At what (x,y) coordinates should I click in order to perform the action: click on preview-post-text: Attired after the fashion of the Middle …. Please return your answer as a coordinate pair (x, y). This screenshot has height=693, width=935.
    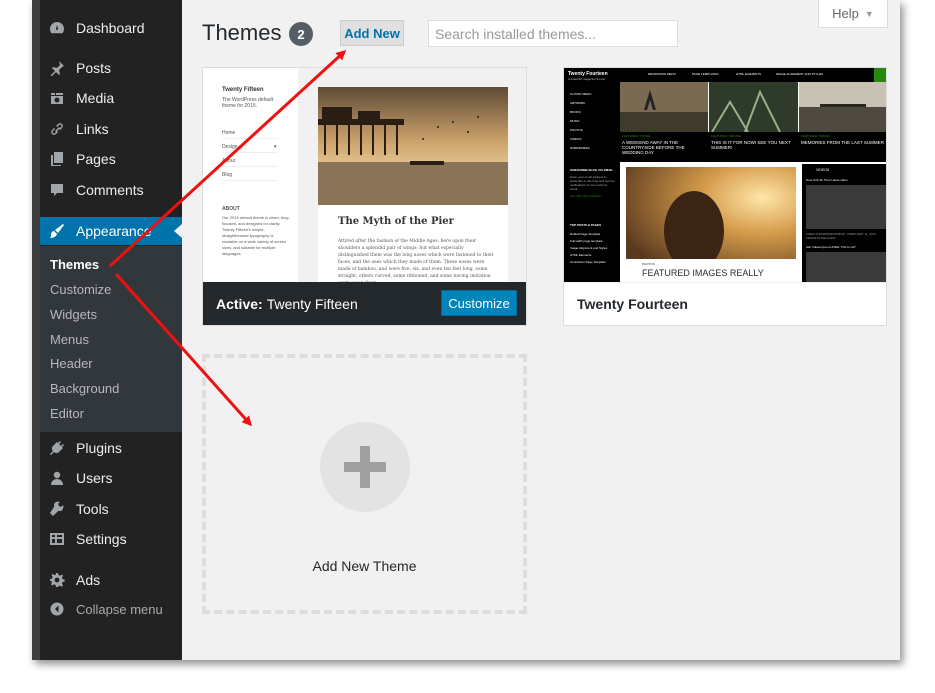
    Looking at the image, I should click on (416, 261).